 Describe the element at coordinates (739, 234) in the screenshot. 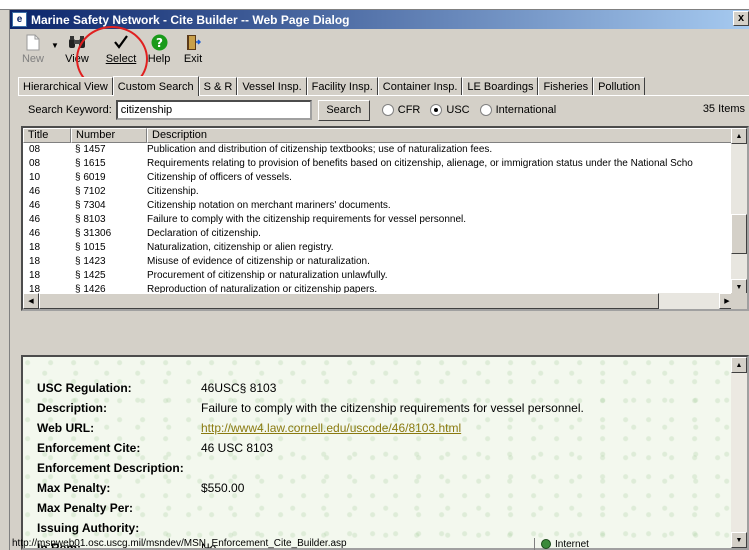

I see `vertical-scroll-thumb` at that location.